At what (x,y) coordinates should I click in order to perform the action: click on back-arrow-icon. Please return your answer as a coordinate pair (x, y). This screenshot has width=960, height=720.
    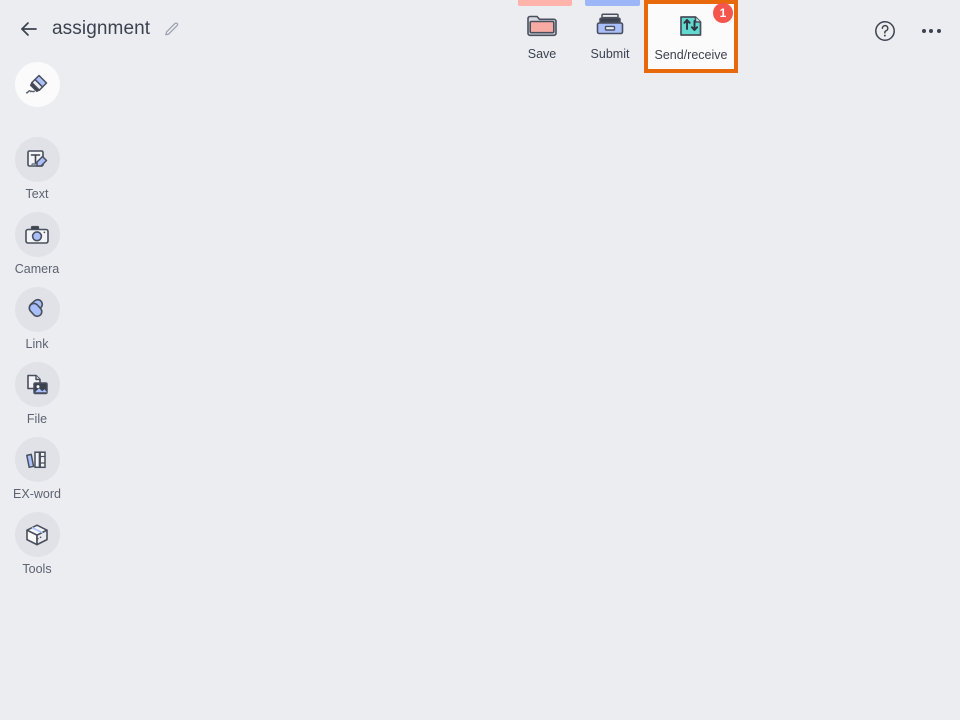
    Looking at the image, I should click on (29, 29).